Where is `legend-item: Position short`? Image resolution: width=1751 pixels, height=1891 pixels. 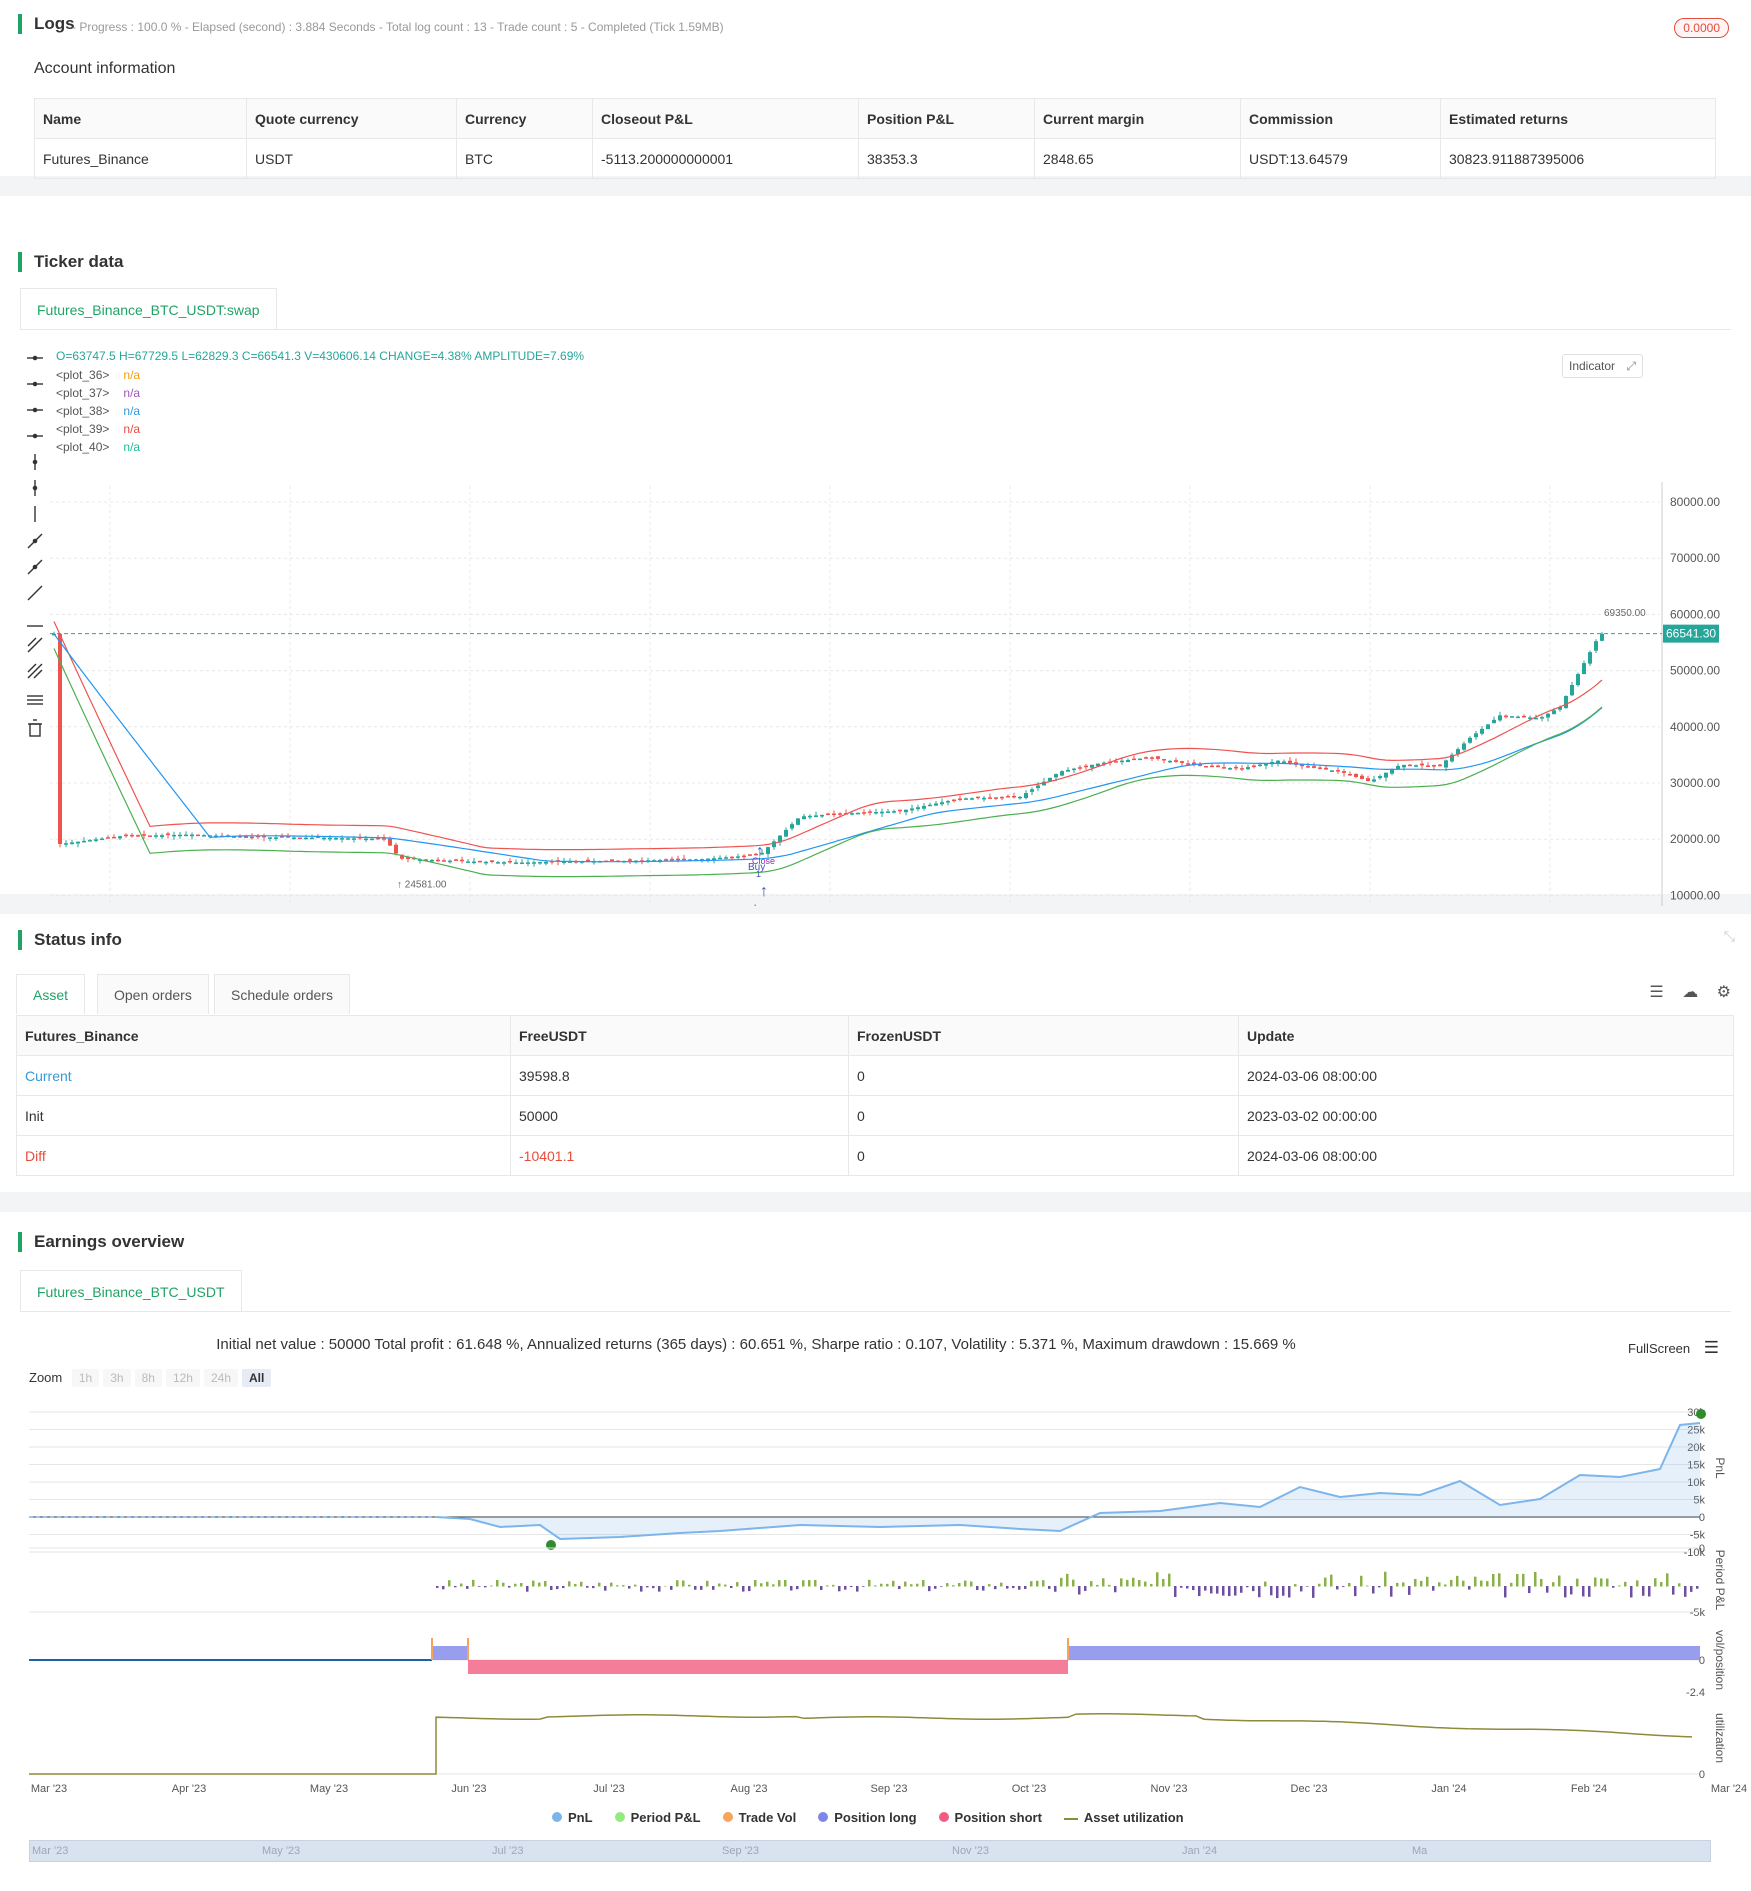 legend-item: Position short is located at coordinates (990, 1817).